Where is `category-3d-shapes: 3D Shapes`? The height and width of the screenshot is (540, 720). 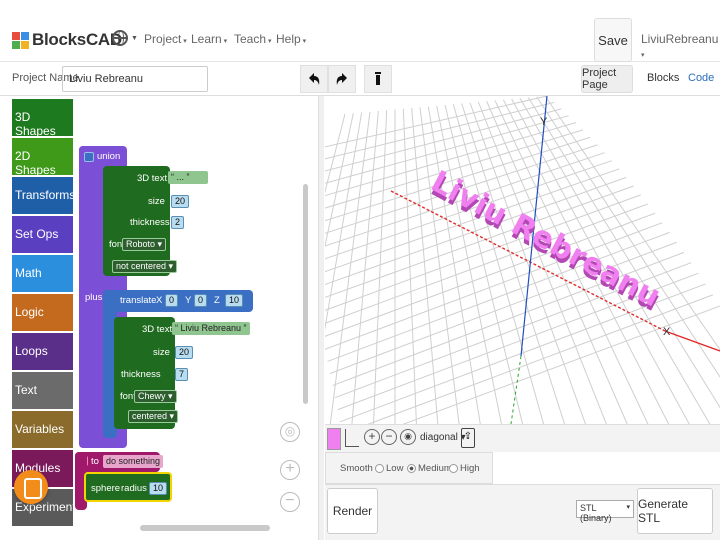
category-3d-shapes: 3D Shapes is located at coordinates (42, 118).